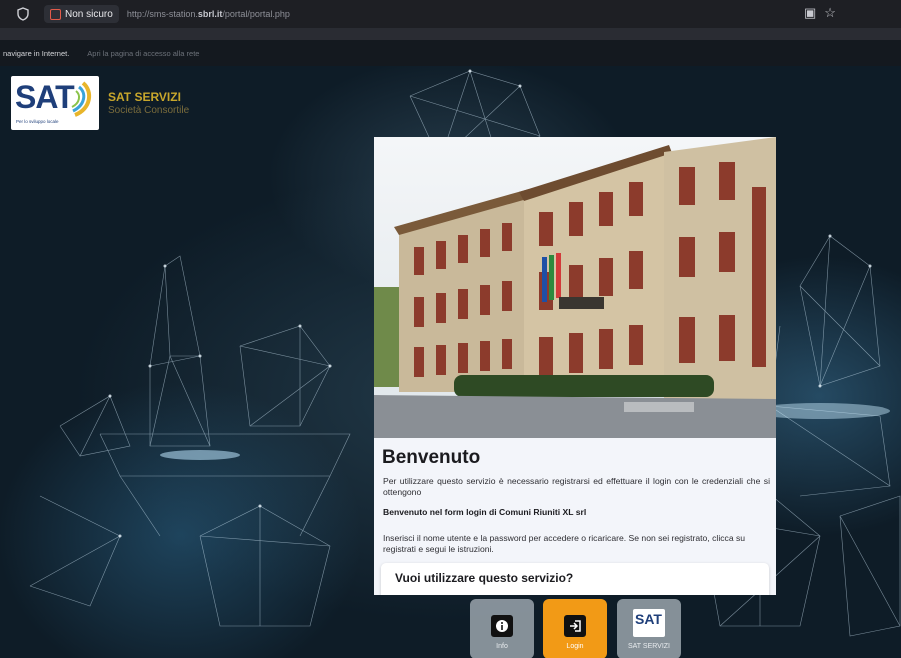 The height and width of the screenshot is (658, 901). I want to click on url-path: /portal/portal.php, so click(256, 14).